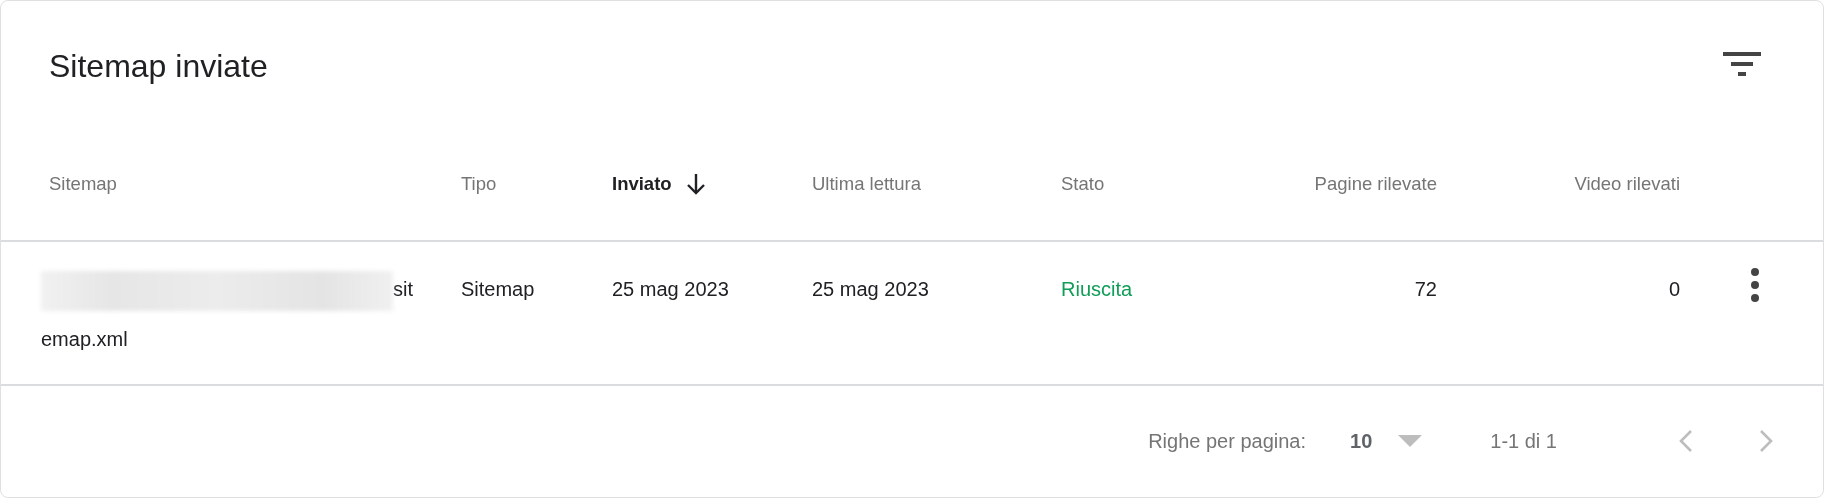 This screenshot has height=498, width=1824. What do you see at coordinates (1349, 183) in the screenshot?
I see `column-header: Pagine rilevate` at bounding box center [1349, 183].